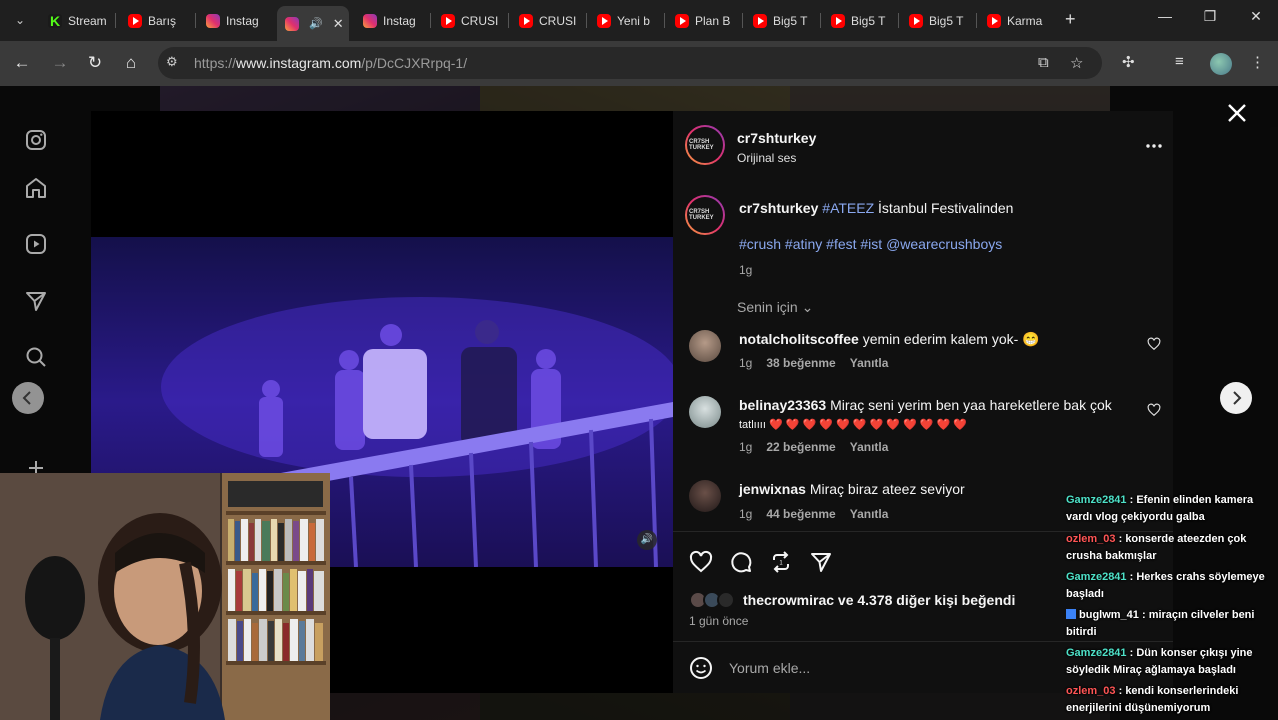 Image resolution: width=1278 pixels, height=720 pixels. Describe the element at coordinates (705, 215) in the screenshot. I see `caption-avatar: CR7SH TURKEY` at that location.